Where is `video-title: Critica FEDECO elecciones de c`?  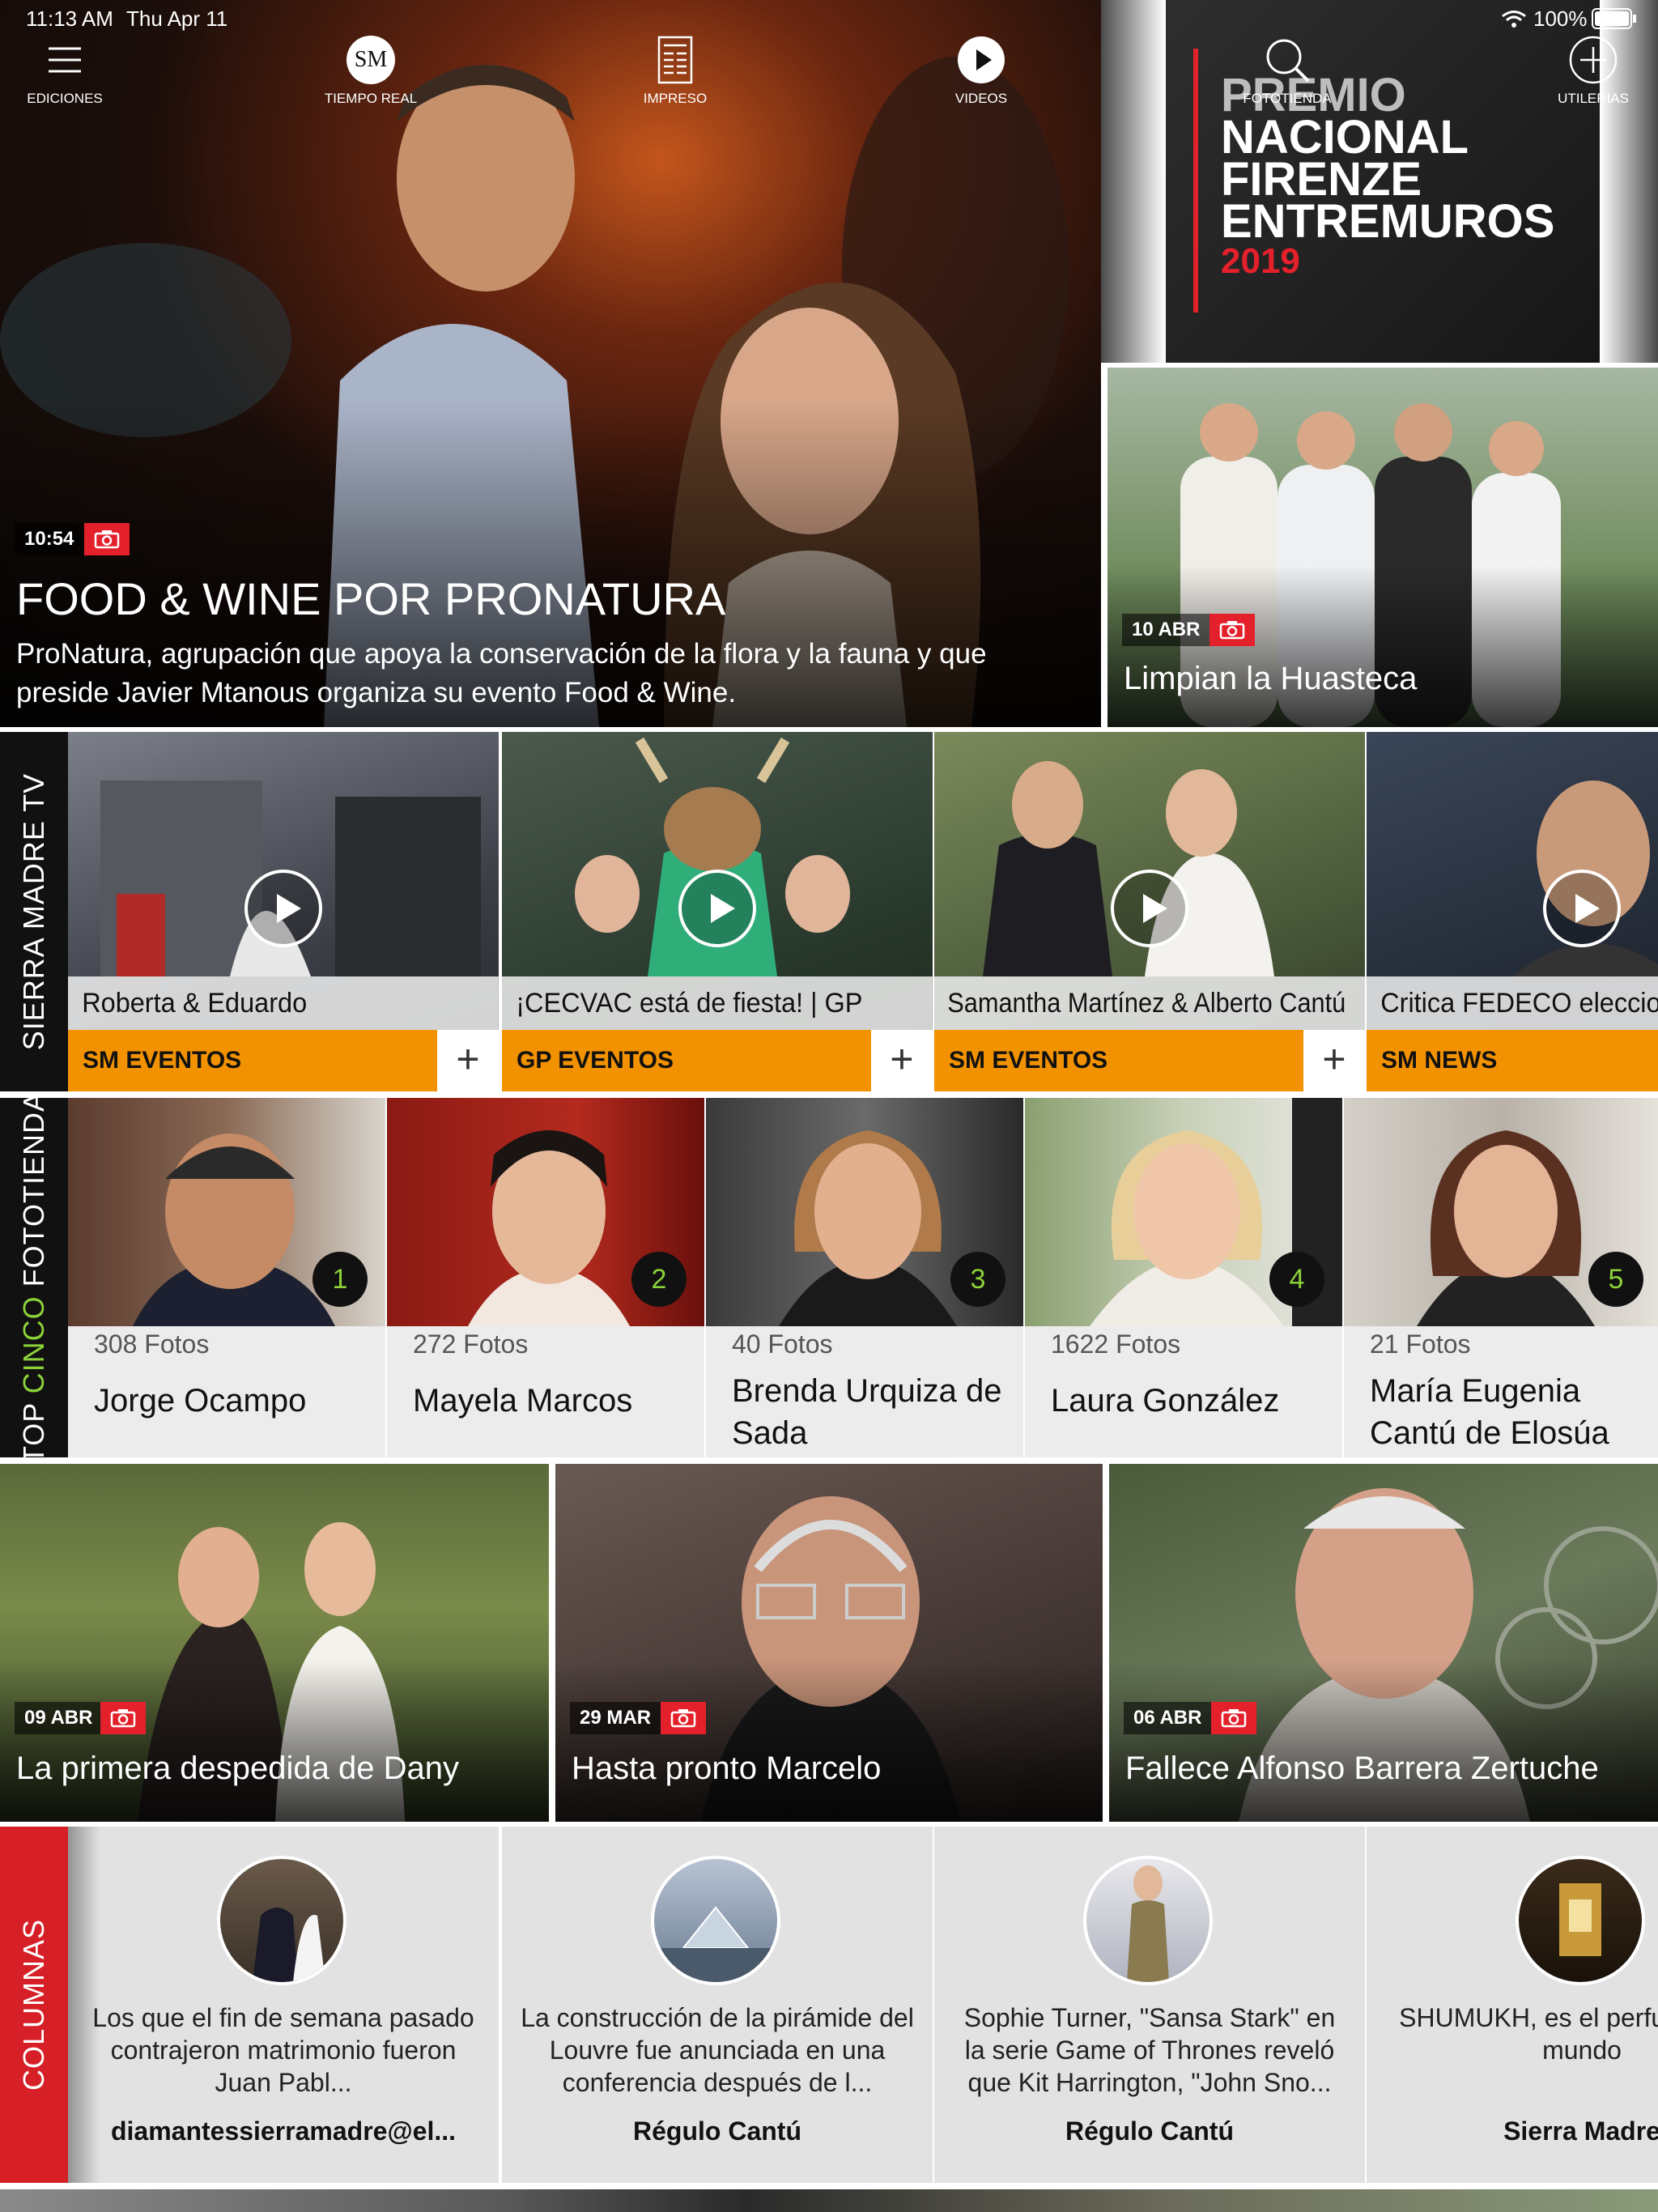 video-title: Critica FEDECO elecciones de c is located at coordinates (1512, 1003).